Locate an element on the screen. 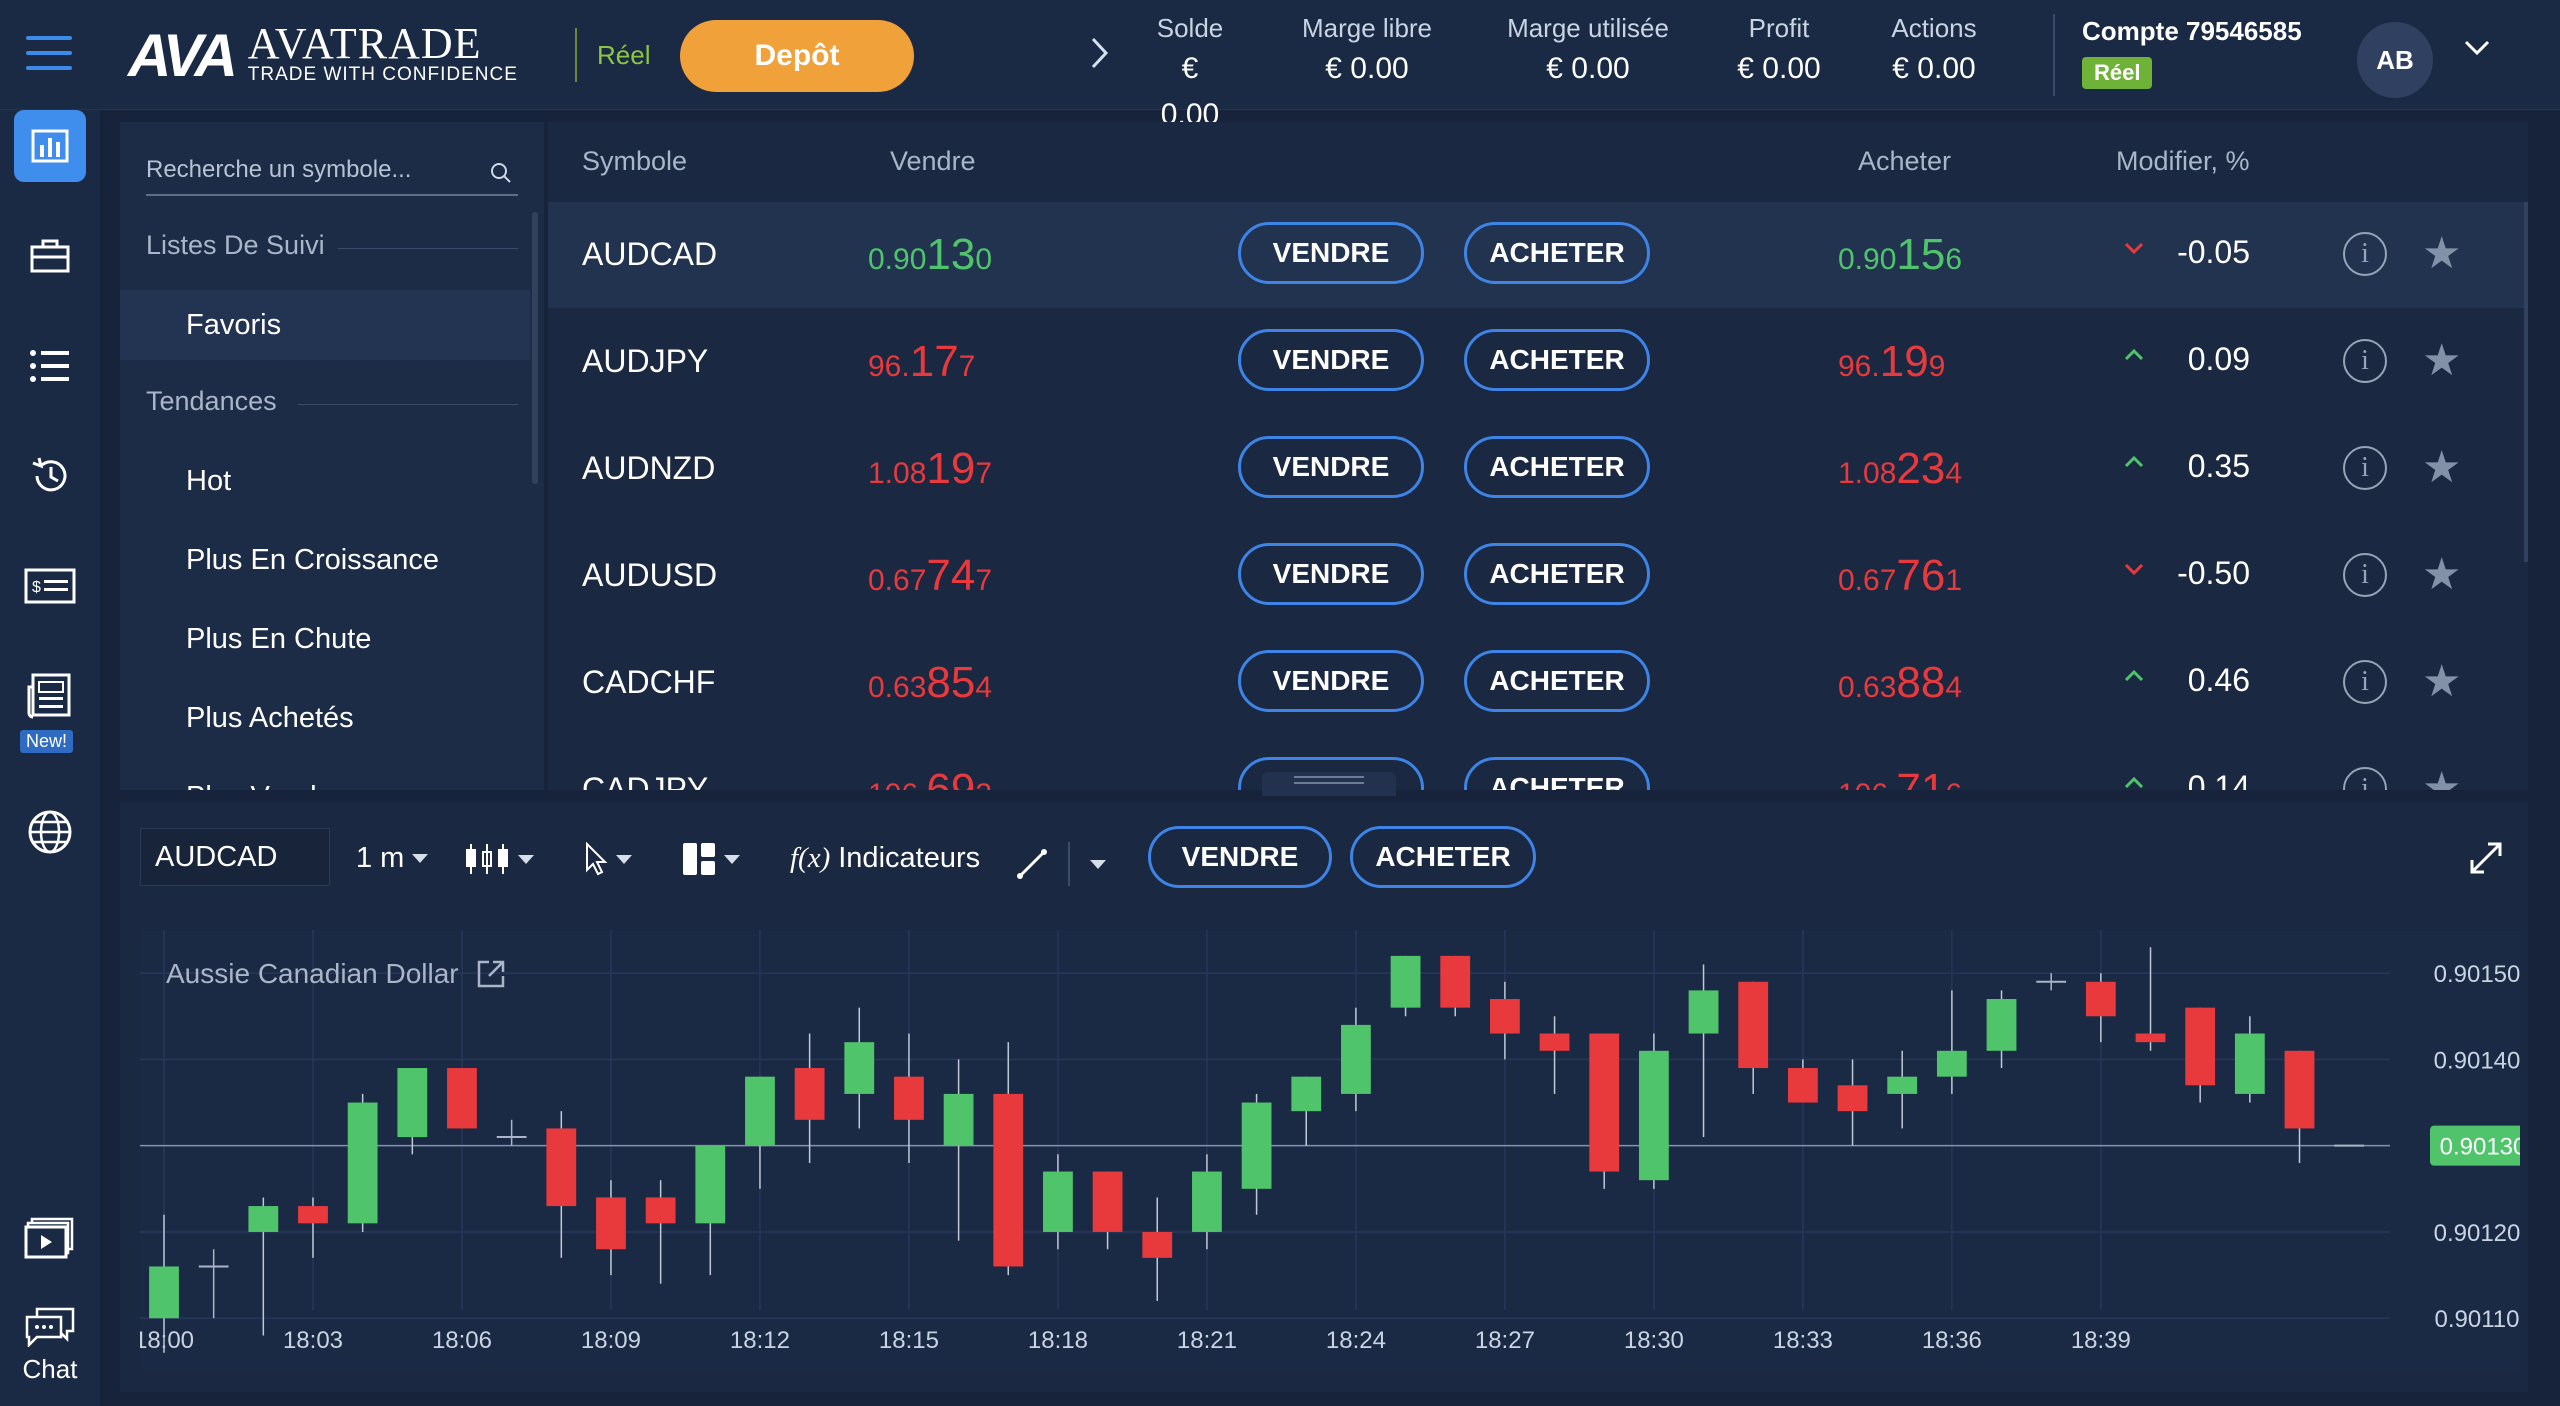 Image resolution: width=2560 pixels, height=1406 pixels. list-item-plus-en-chute: Plus En Chute is located at coordinates (325, 639).